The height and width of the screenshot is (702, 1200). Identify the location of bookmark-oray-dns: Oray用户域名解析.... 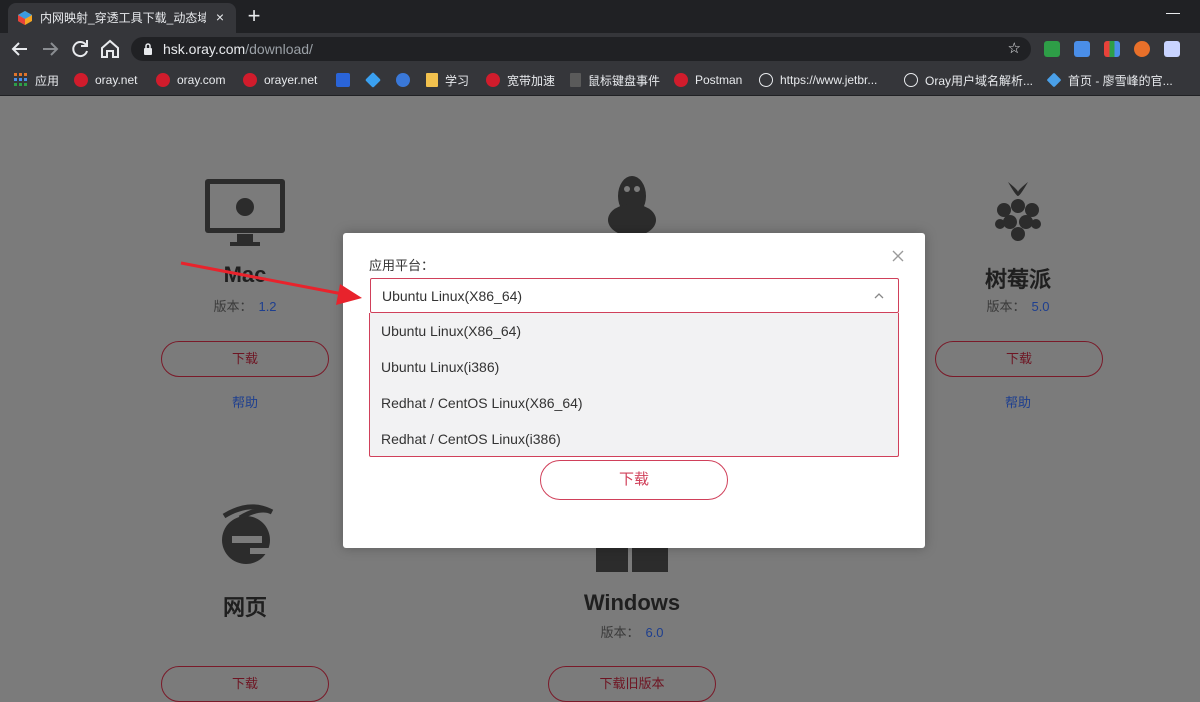
(968, 80).